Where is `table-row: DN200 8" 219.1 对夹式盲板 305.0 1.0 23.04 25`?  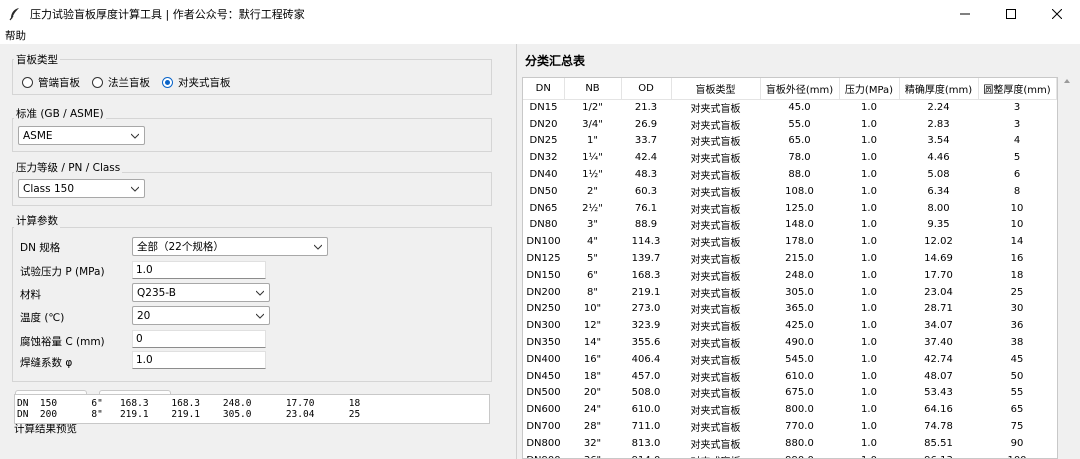
table-row: DN200 8" 219.1 对夹式盲板 305.0 1.0 23.04 25 is located at coordinates (789, 292).